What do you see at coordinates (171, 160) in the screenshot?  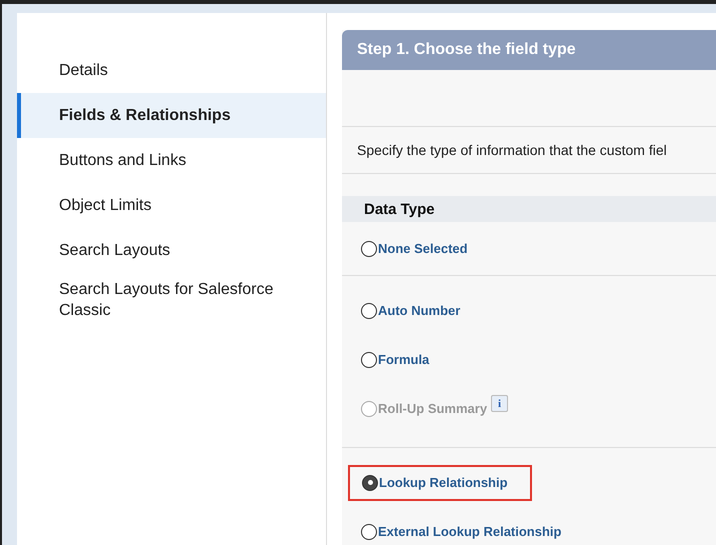 I see `sidebar-item: Buttons and Links` at bounding box center [171, 160].